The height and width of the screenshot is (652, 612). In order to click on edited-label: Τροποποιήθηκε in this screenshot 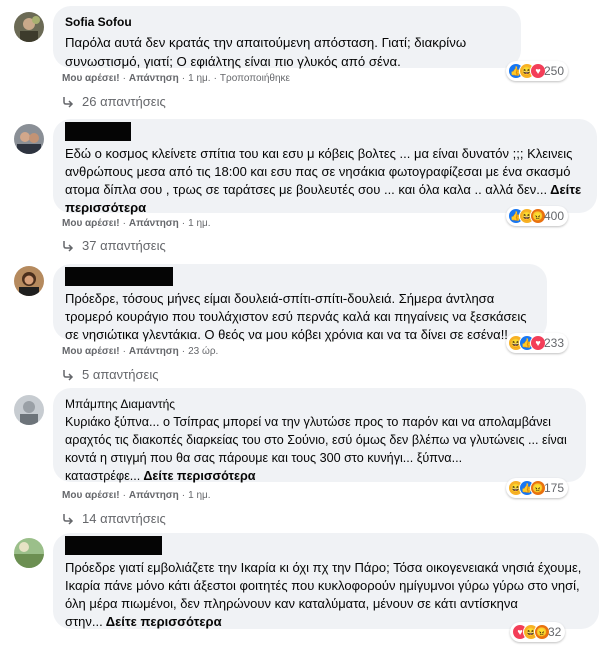, I will do `click(254, 78)`.